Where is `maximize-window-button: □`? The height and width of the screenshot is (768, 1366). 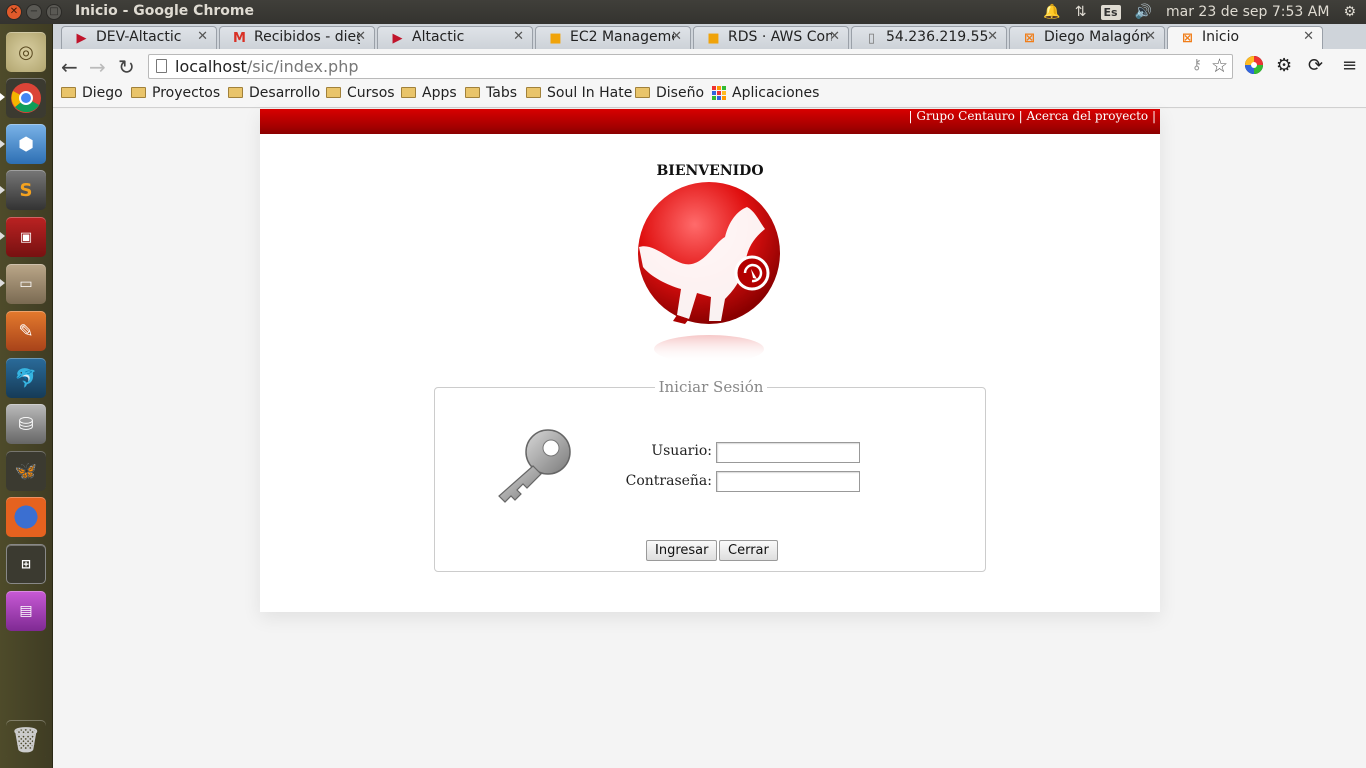 maximize-window-button: □ is located at coordinates (54, 12).